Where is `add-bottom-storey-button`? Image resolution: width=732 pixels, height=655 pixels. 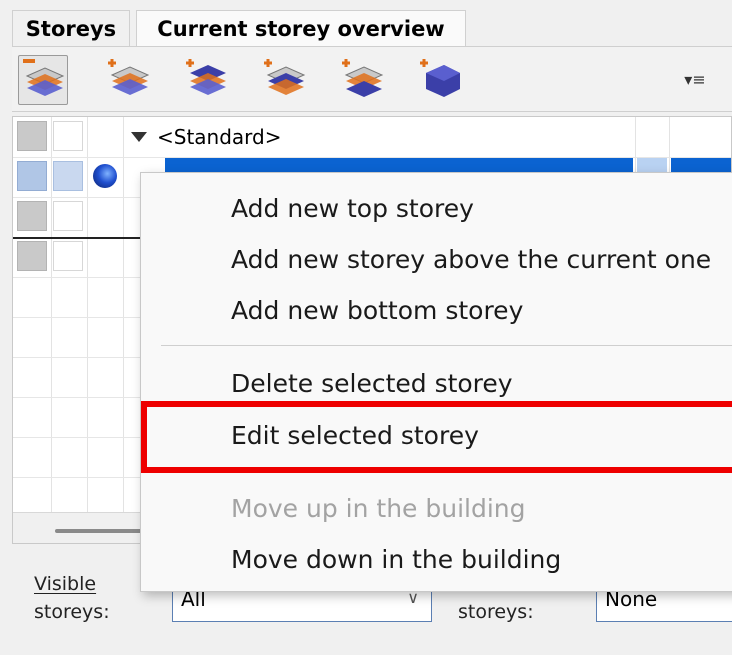 add-bottom-storey-button is located at coordinates (363, 80).